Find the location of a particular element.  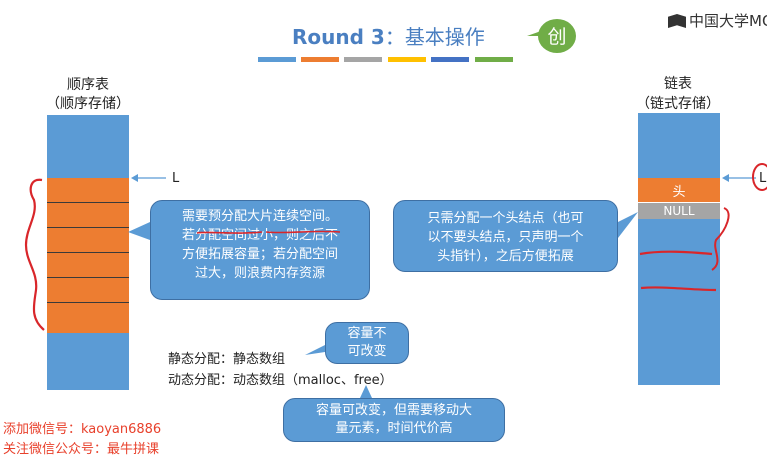

link-note-line: 以不要头结点，只声明一个 is located at coordinates (505, 237).